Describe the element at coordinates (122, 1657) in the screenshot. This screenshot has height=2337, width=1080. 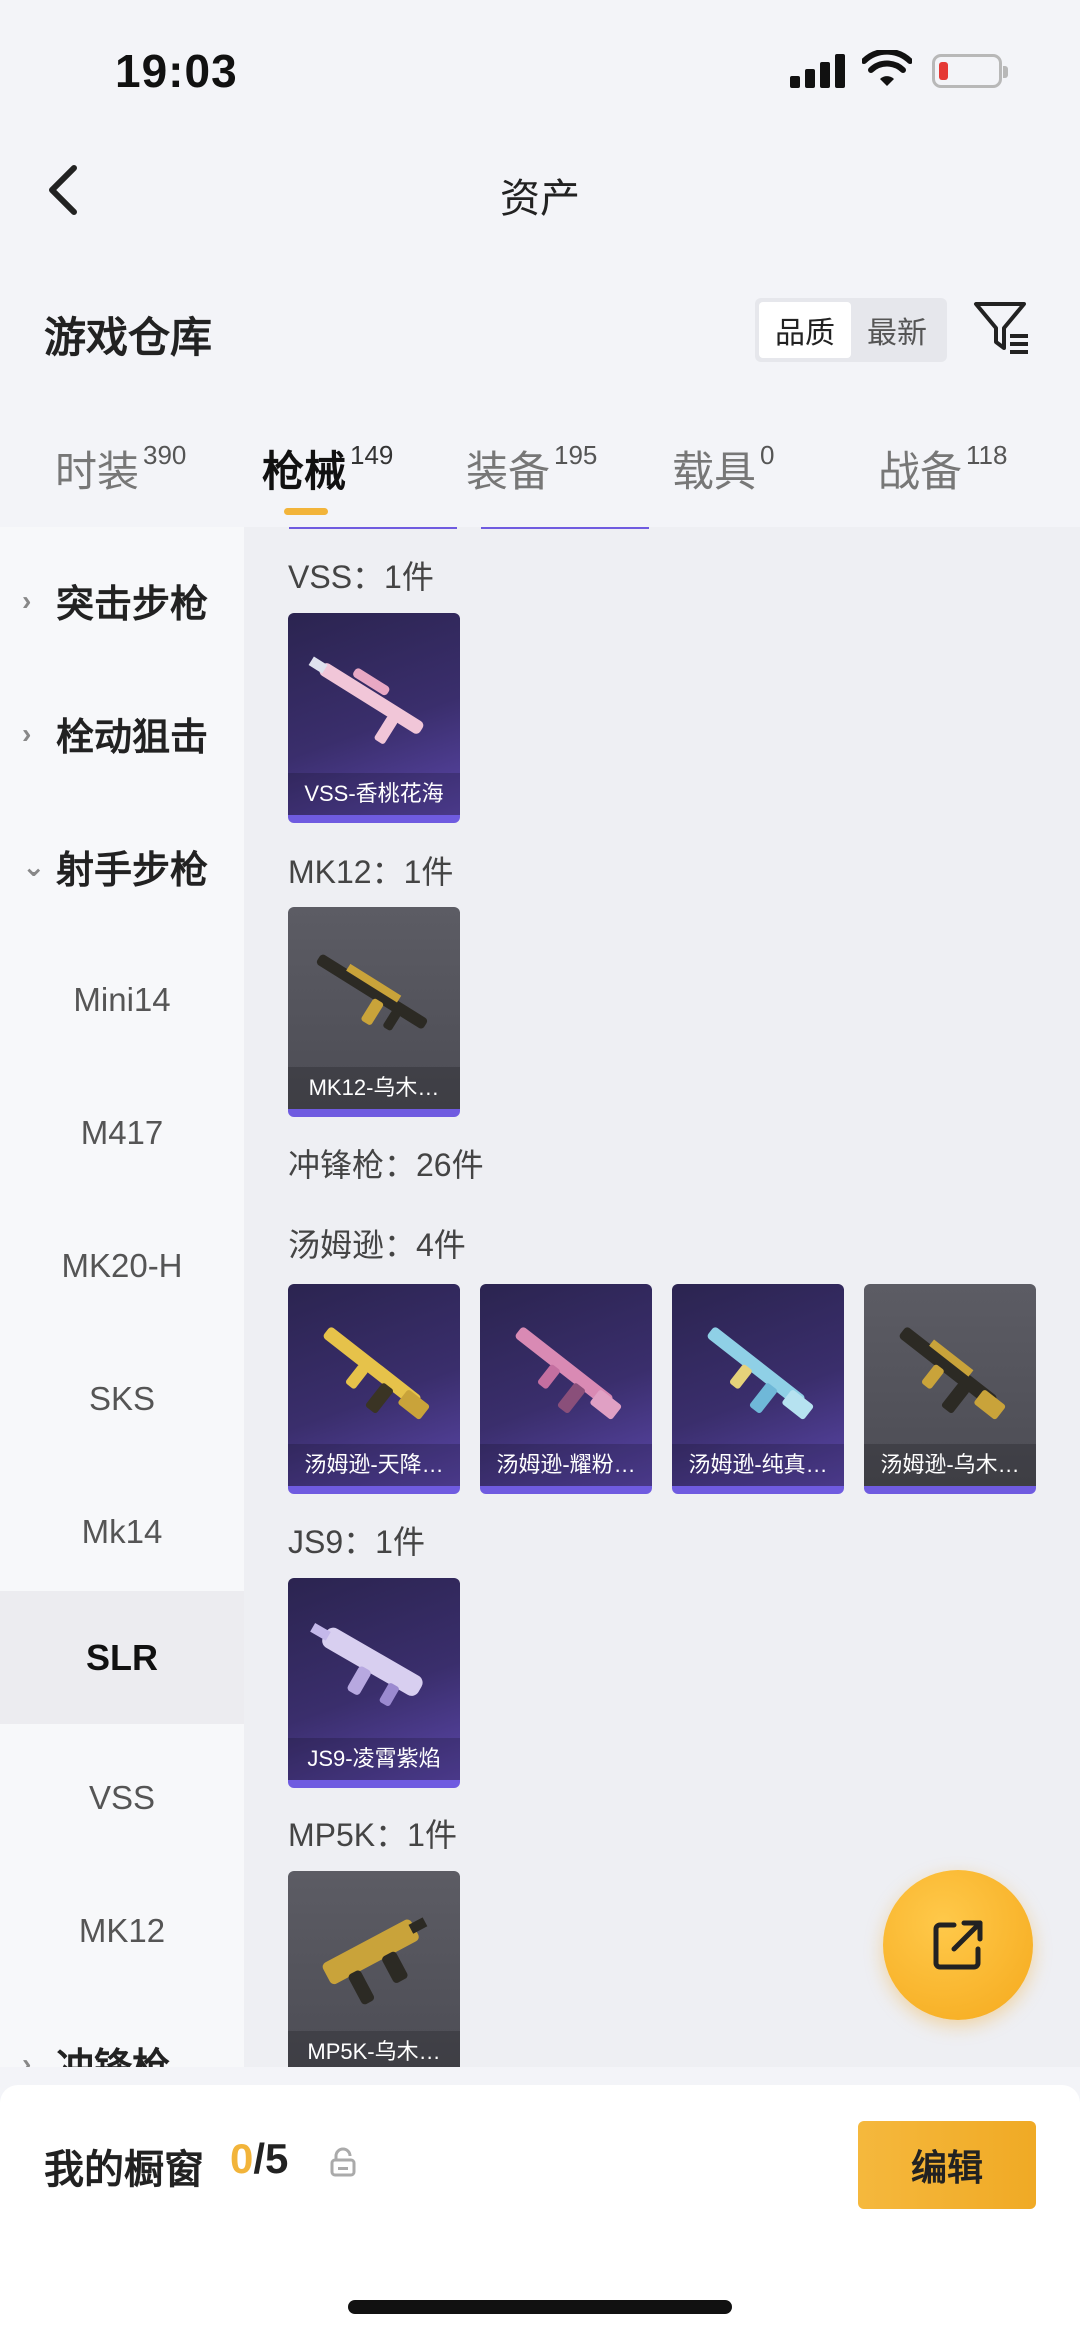
I see `sidebar-item-slr: SLR` at that location.